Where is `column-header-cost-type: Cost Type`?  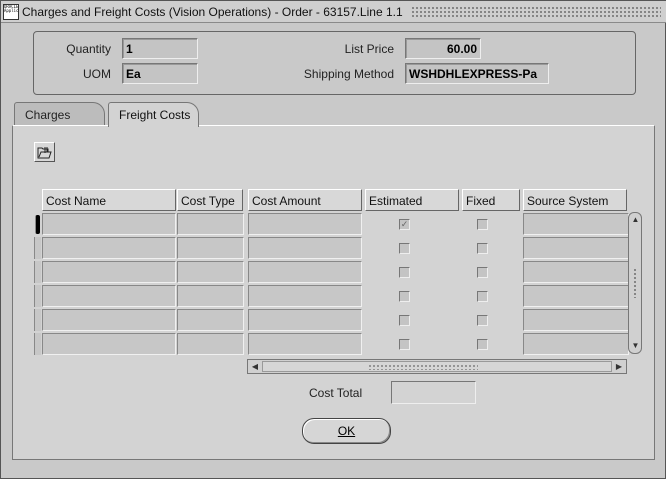 column-header-cost-type: Cost Type is located at coordinates (210, 200).